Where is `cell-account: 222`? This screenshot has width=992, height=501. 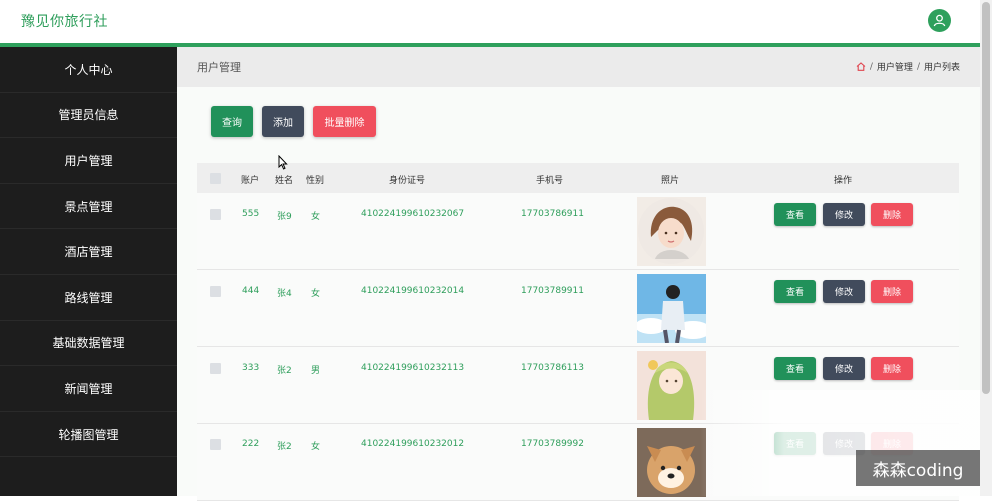 cell-account: 222 is located at coordinates (251, 444).